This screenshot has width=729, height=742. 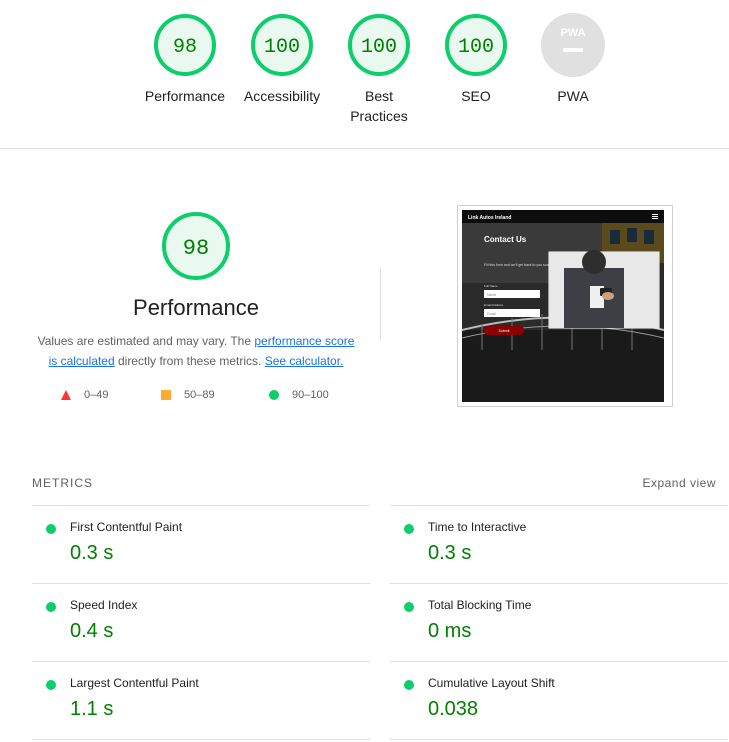 What do you see at coordinates (379, 47) in the screenshot?
I see `gauge-score-best-practices: 100` at bounding box center [379, 47].